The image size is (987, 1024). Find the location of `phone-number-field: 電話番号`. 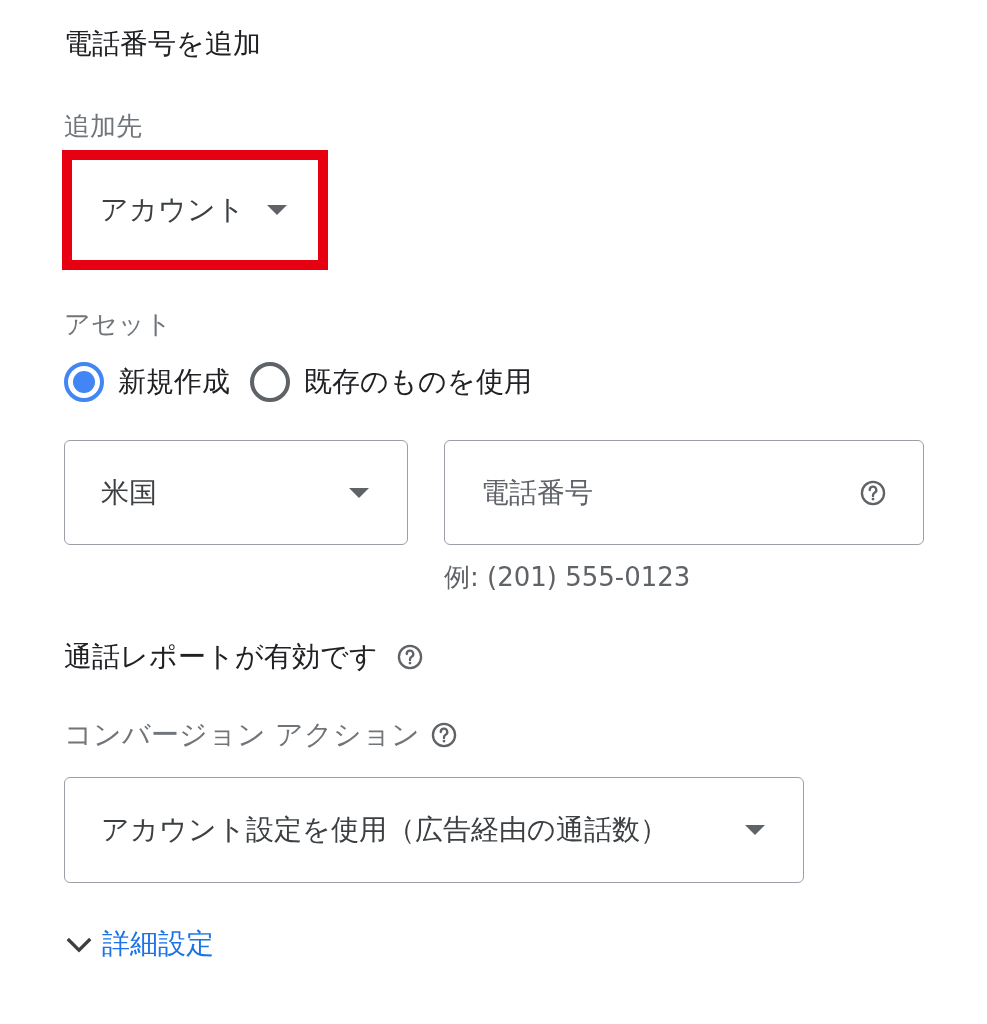

phone-number-field: 電話番号 is located at coordinates (684, 492).